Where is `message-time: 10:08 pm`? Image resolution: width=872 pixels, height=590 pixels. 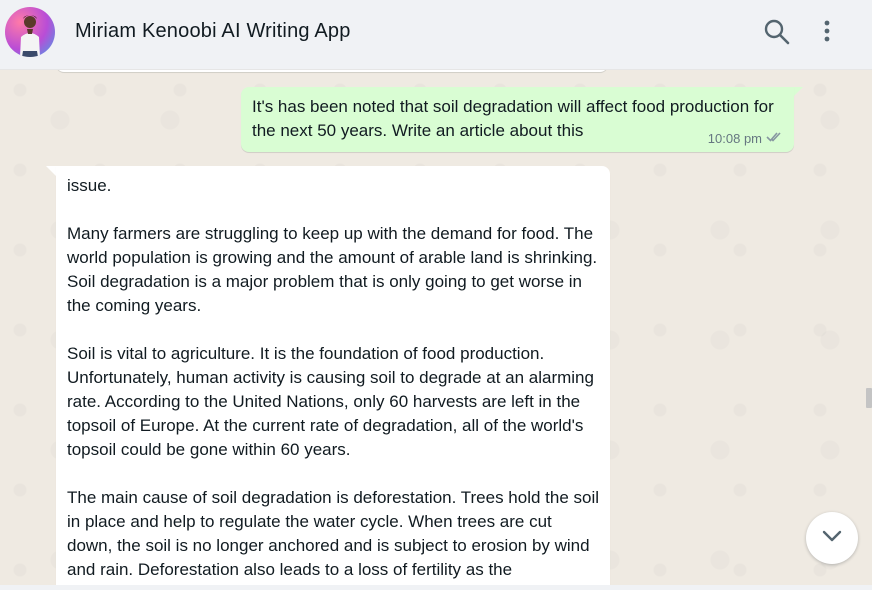
message-time: 10:08 pm is located at coordinates (734, 138).